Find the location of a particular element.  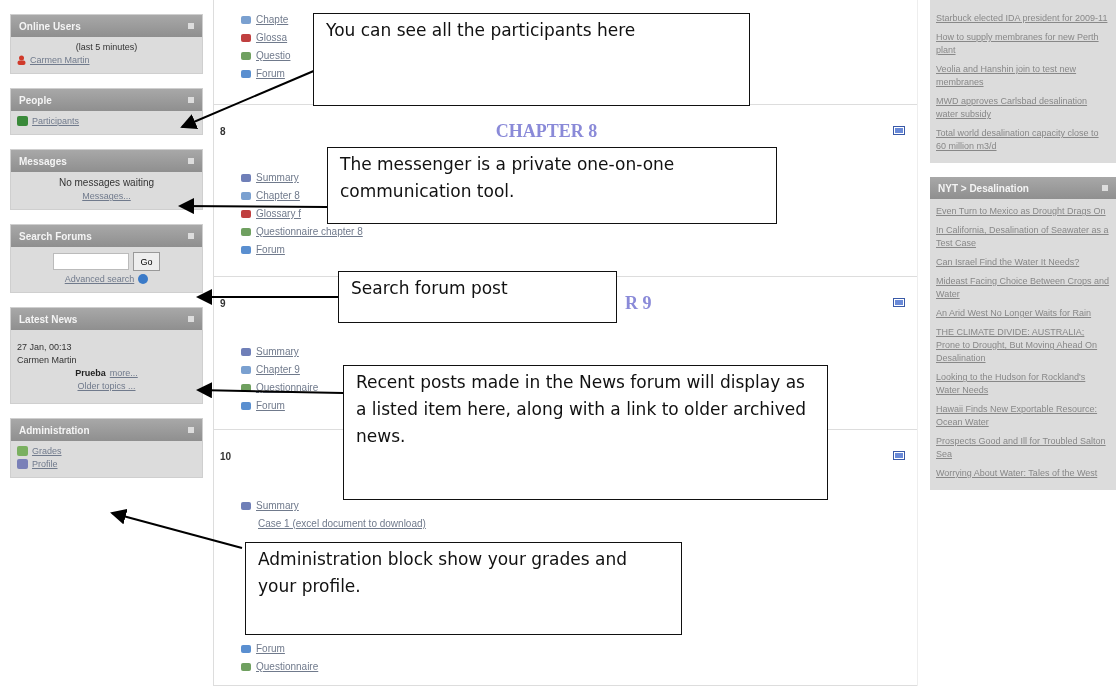

section-number: 10 is located at coordinates (225, 456).